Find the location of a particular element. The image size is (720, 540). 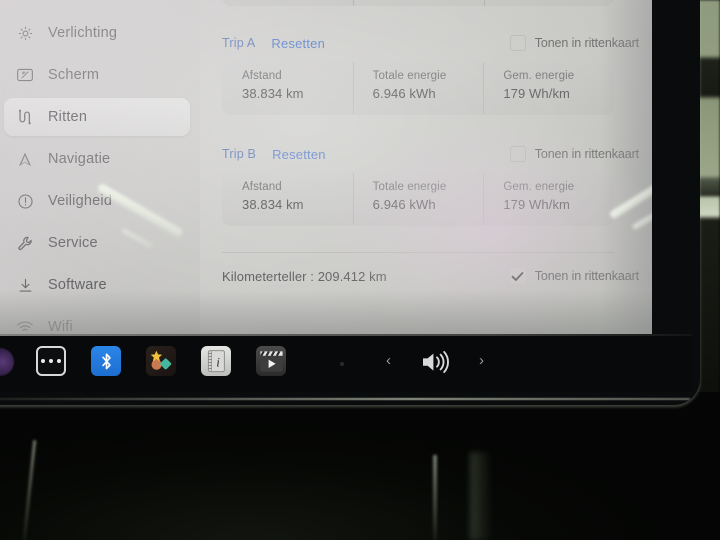

sidebar-item-service: Service is located at coordinates (97, 243).